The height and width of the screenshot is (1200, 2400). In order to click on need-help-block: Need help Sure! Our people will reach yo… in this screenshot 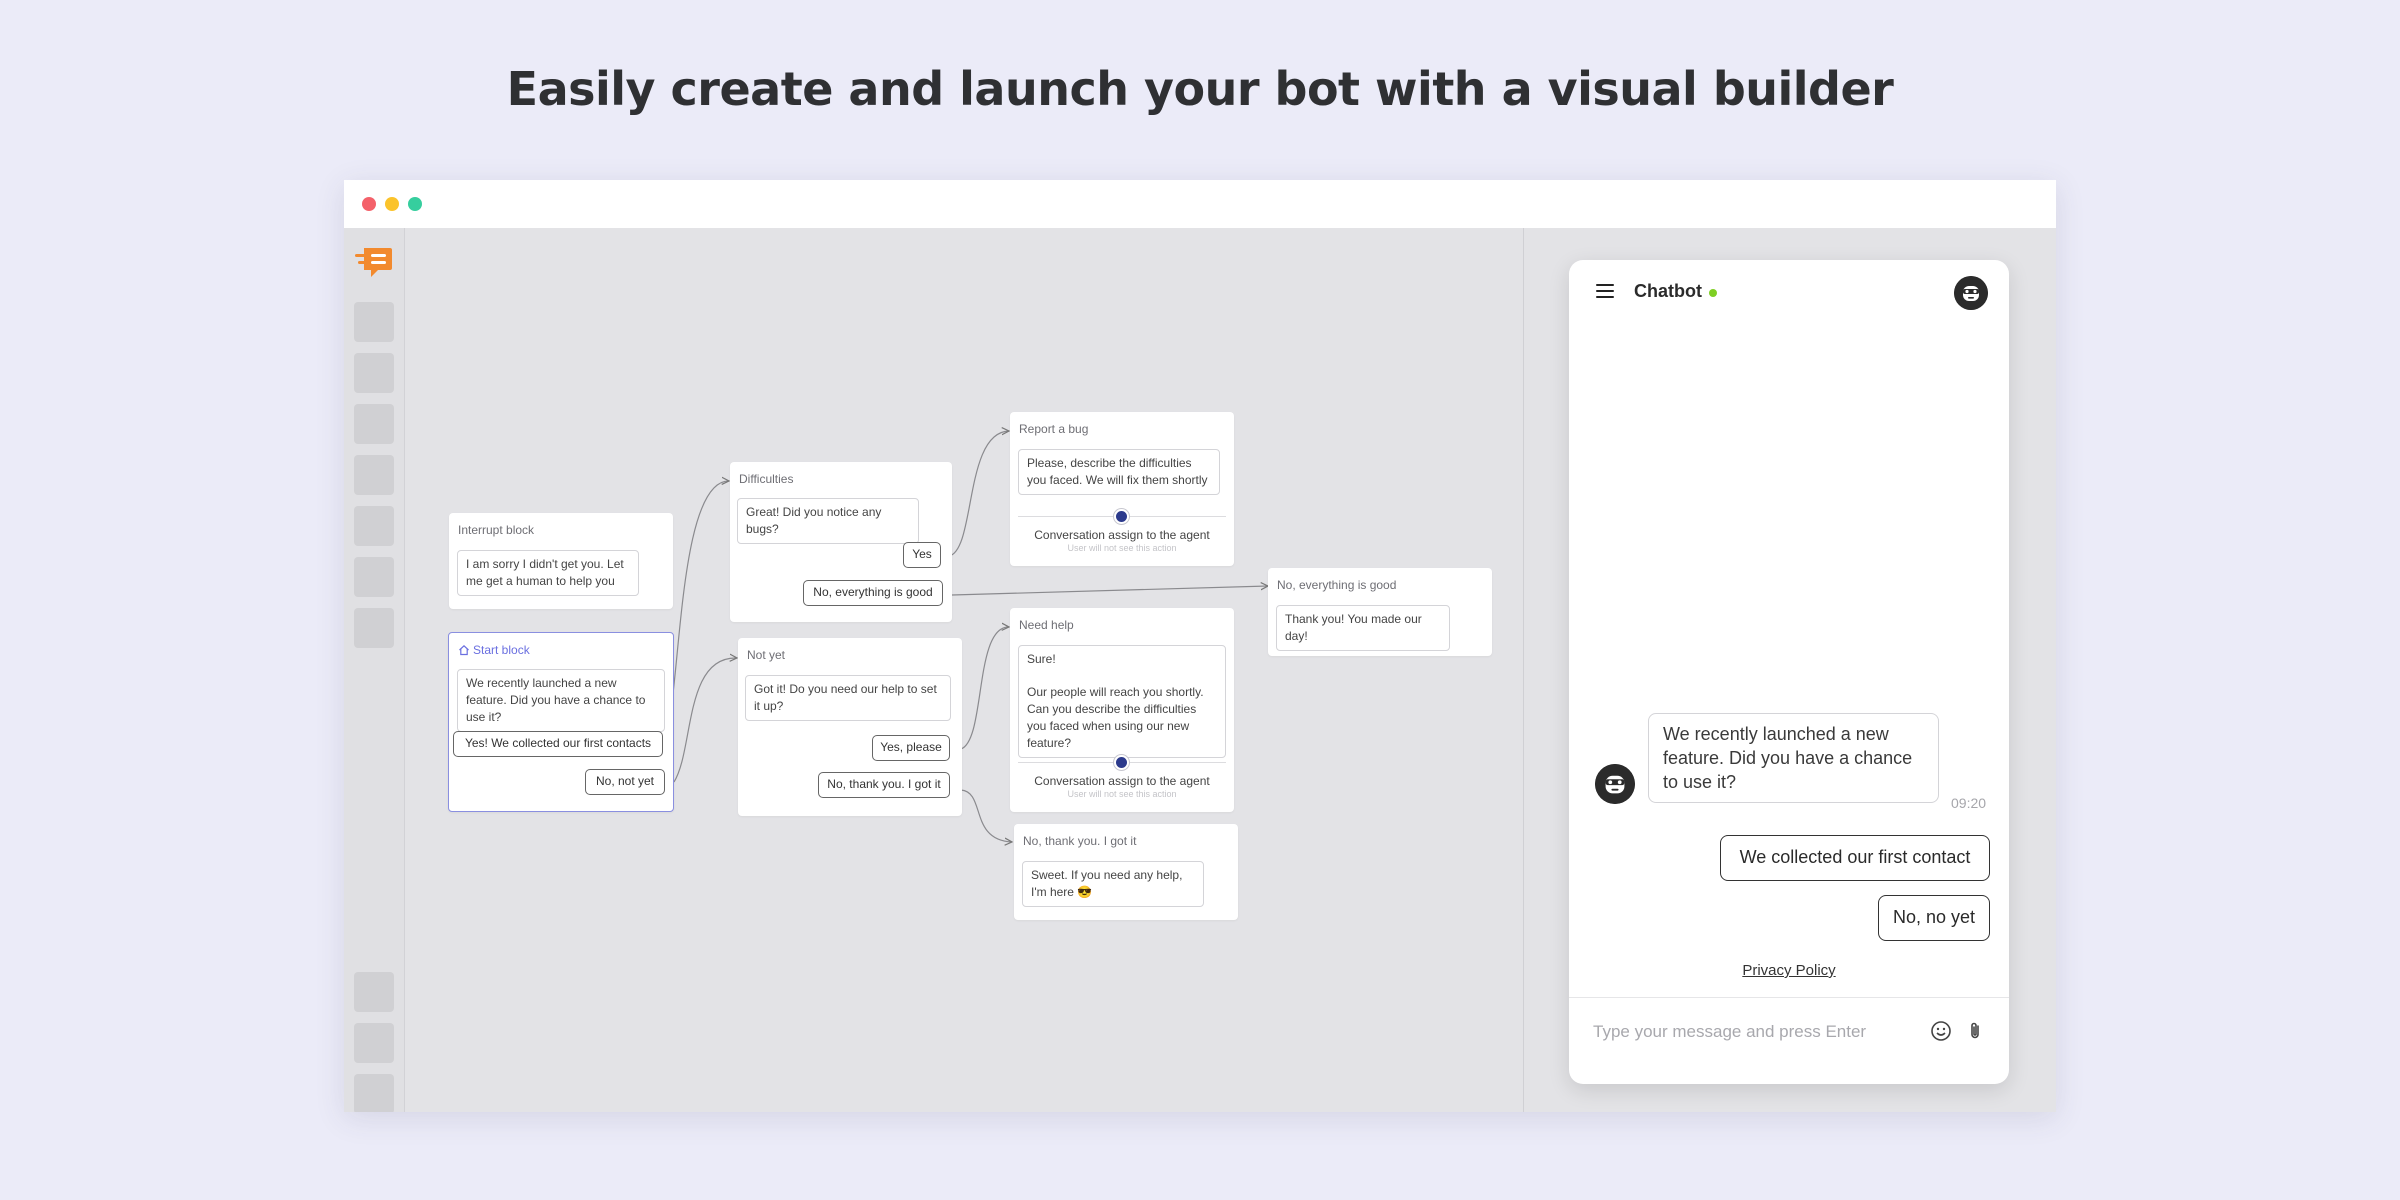, I will do `click(1122, 710)`.